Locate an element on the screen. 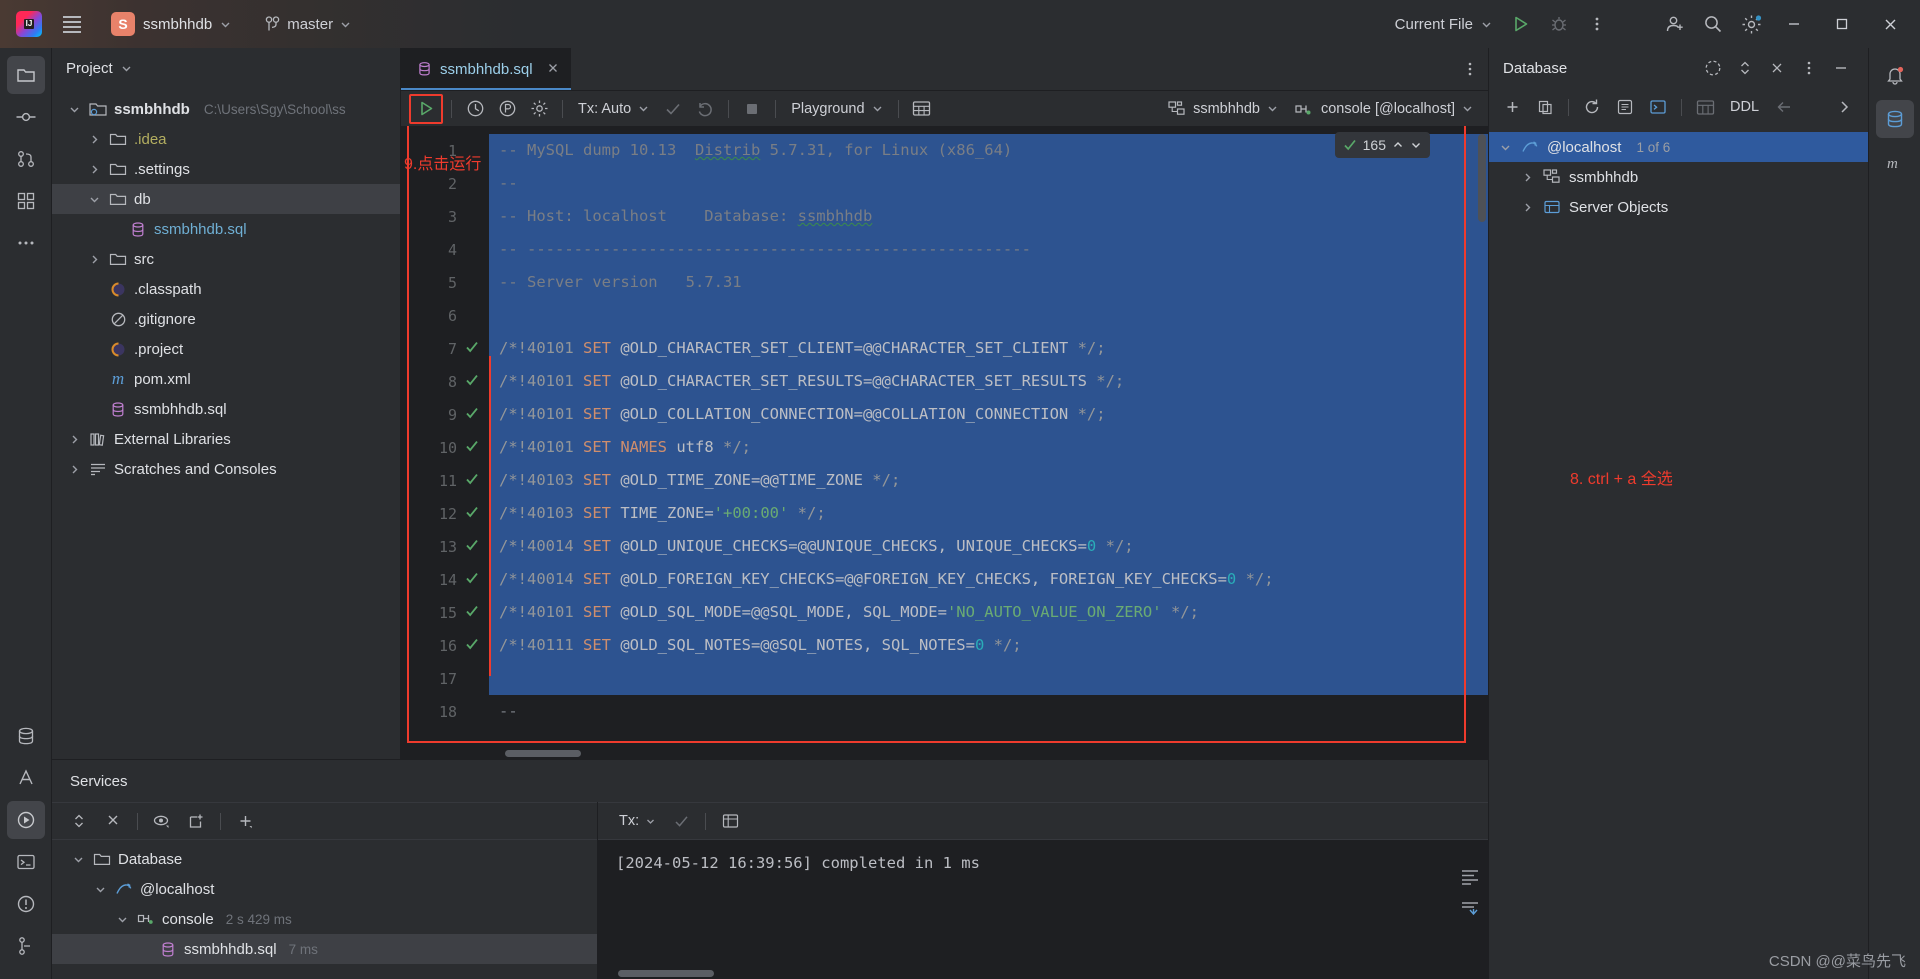 This screenshot has width=1920, height=979. project-tree-item: db is located at coordinates (226, 199).